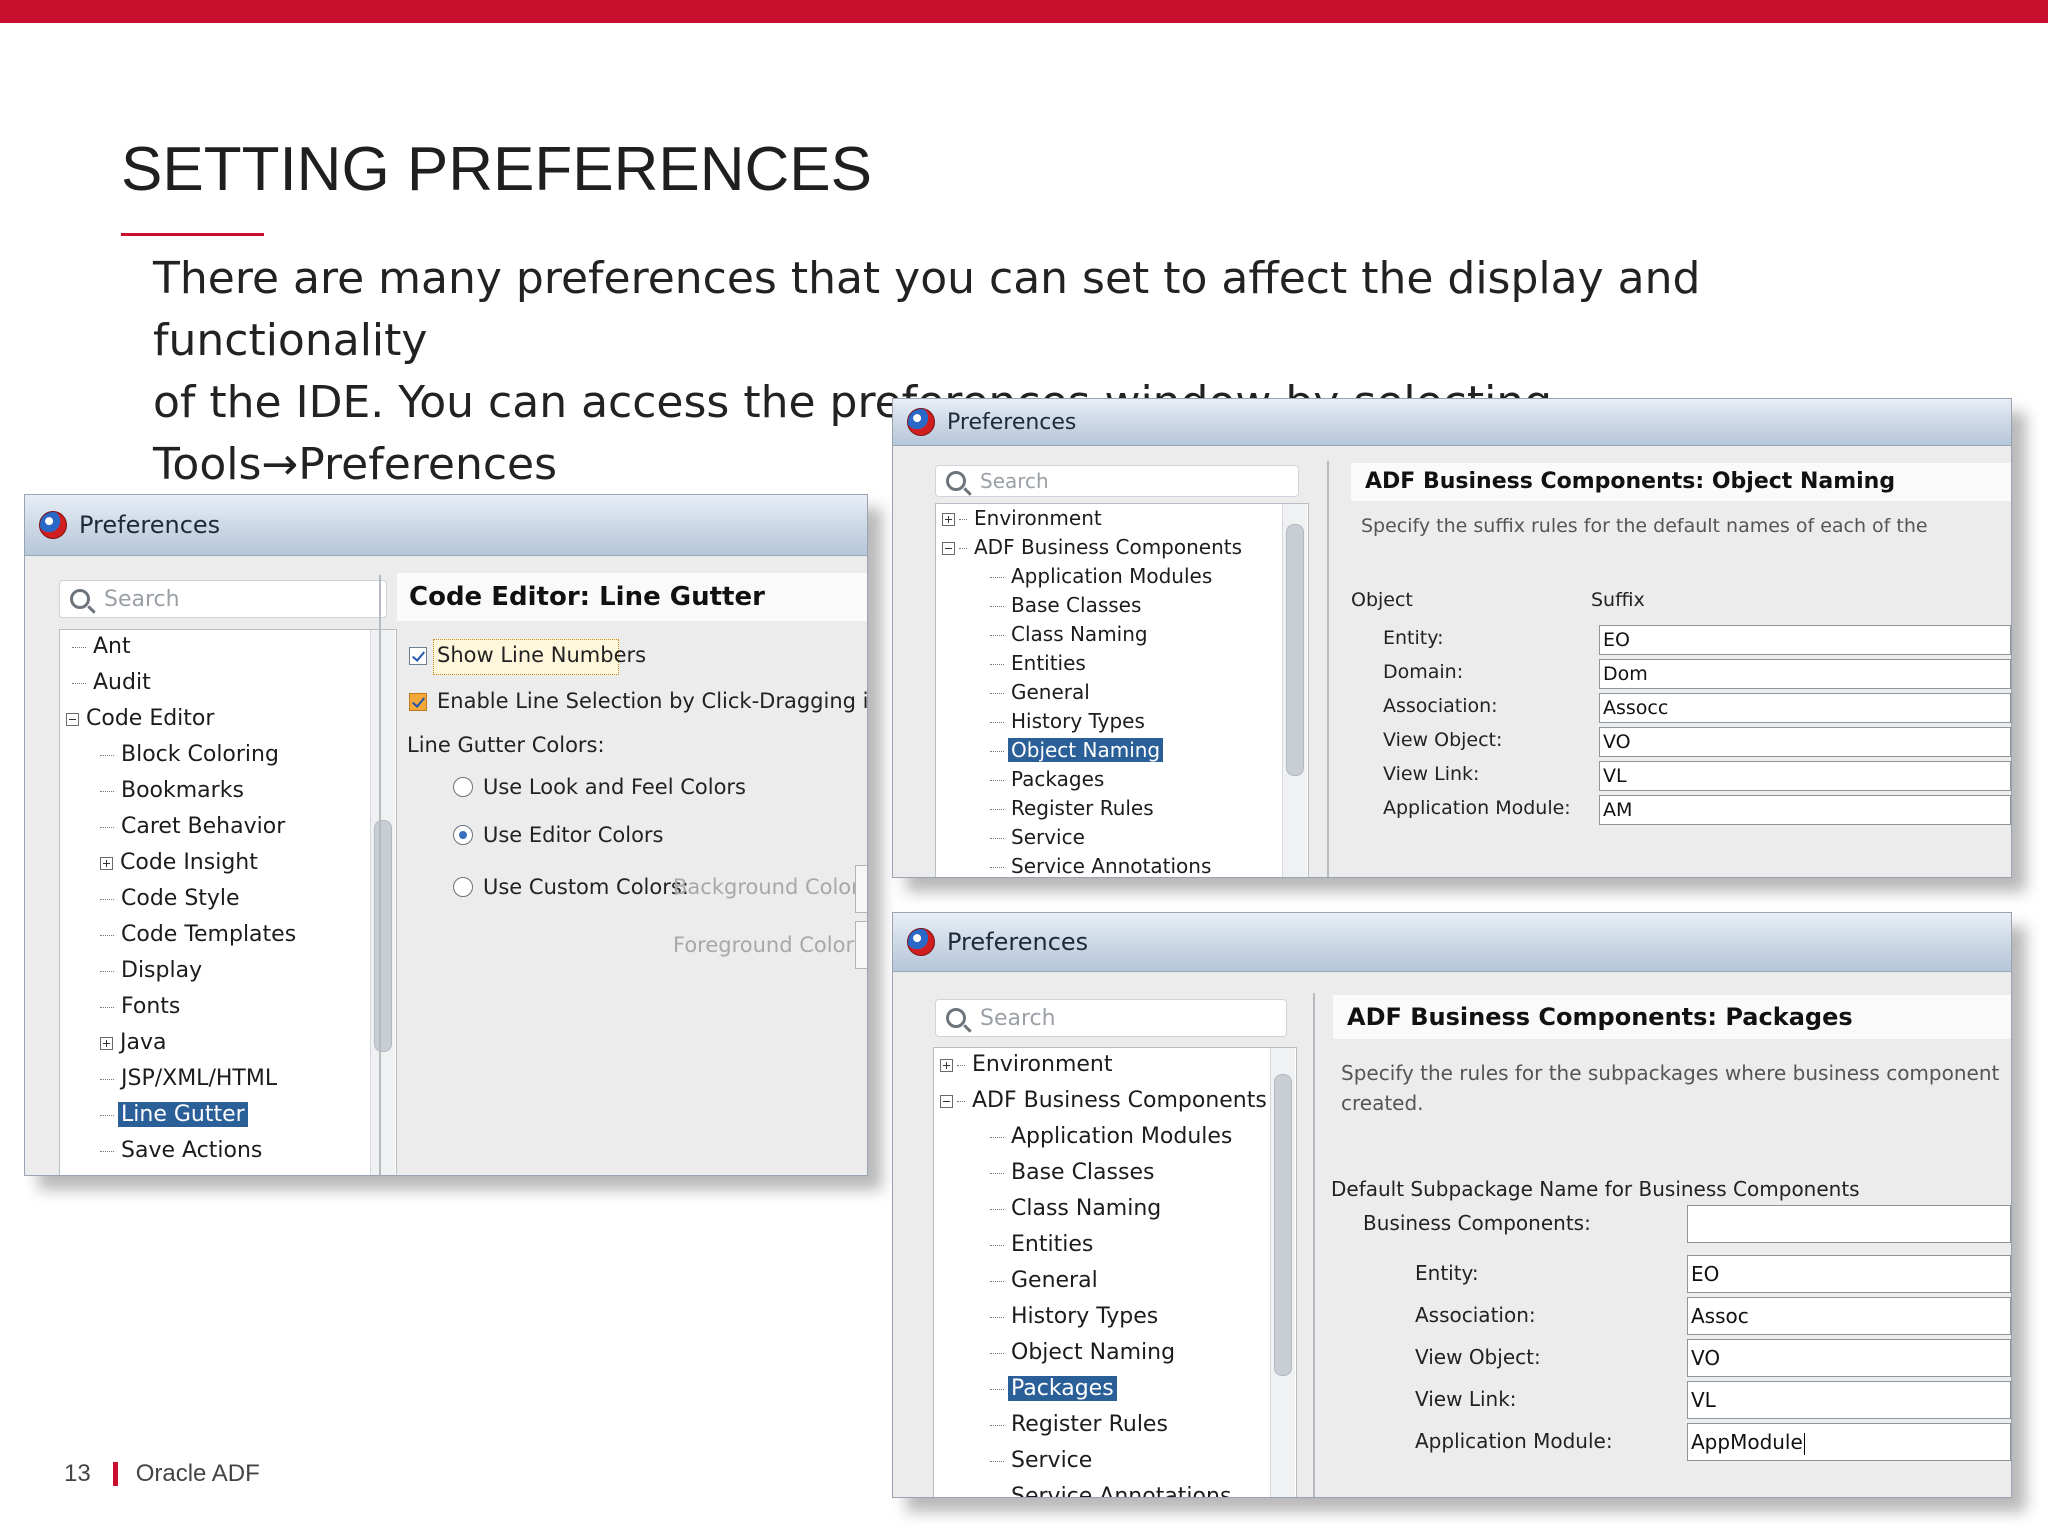 The width and height of the screenshot is (2048, 1536). Describe the element at coordinates (463, 787) in the screenshot. I see `look-feel-colors-radio` at that location.